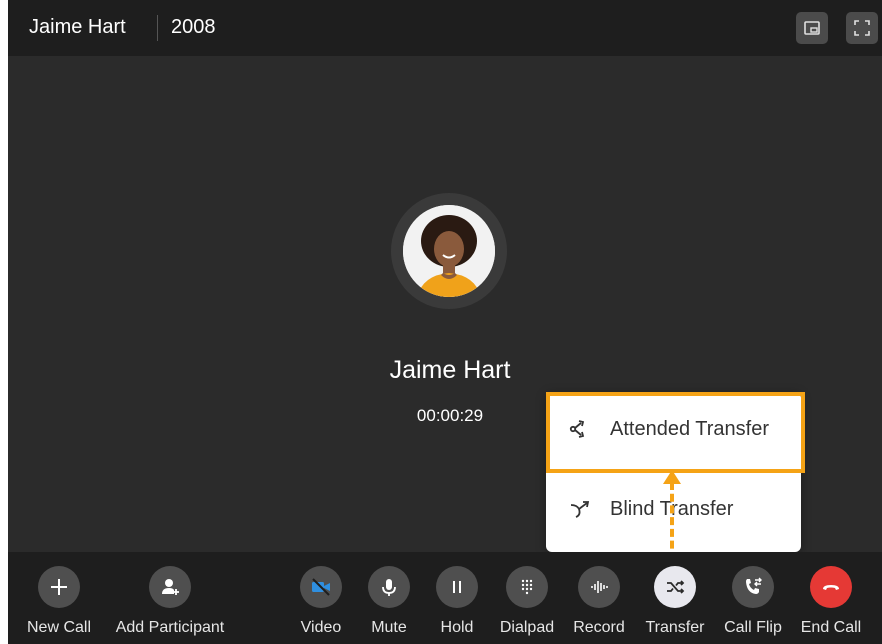 The image size is (882, 644). I want to click on fullscreen-icon, so click(862, 28).